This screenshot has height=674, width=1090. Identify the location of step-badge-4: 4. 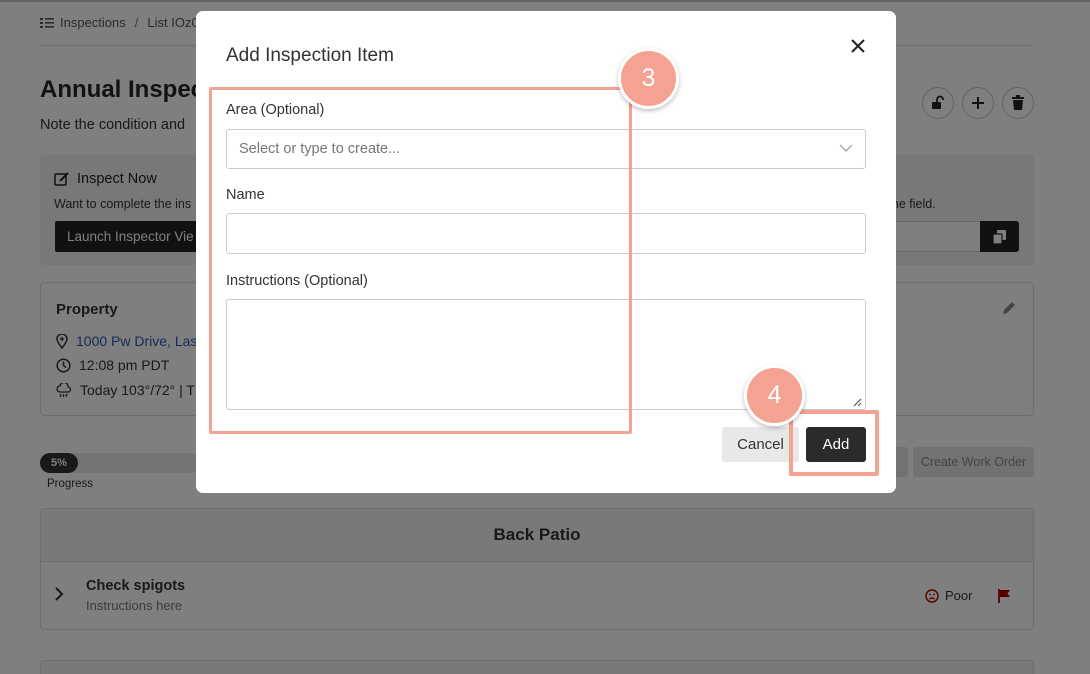
(774, 395).